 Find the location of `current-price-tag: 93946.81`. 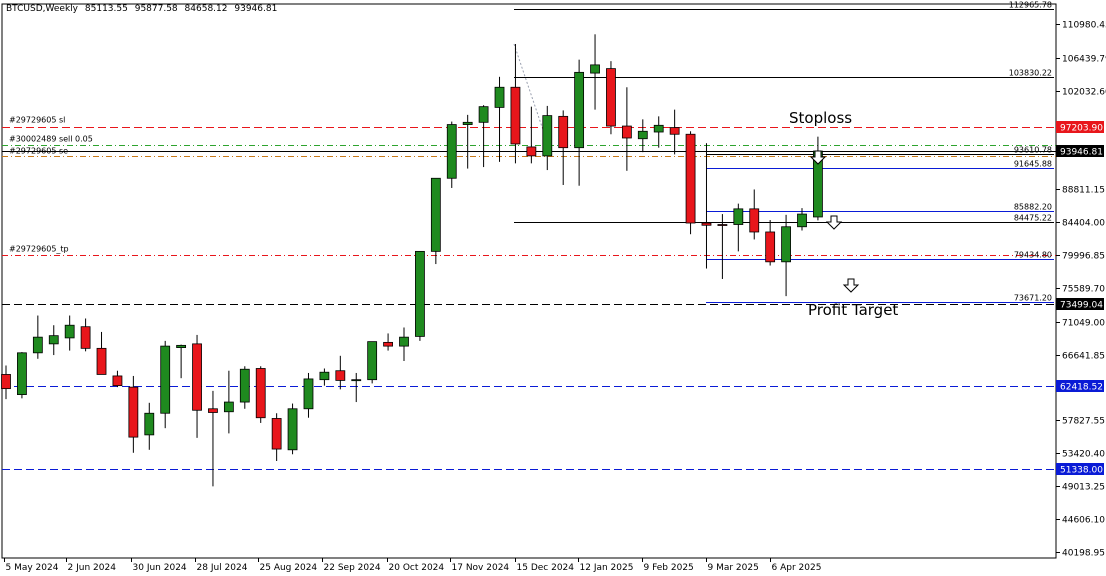

current-price-tag: 93946.81 is located at coordinates (1081, 153).